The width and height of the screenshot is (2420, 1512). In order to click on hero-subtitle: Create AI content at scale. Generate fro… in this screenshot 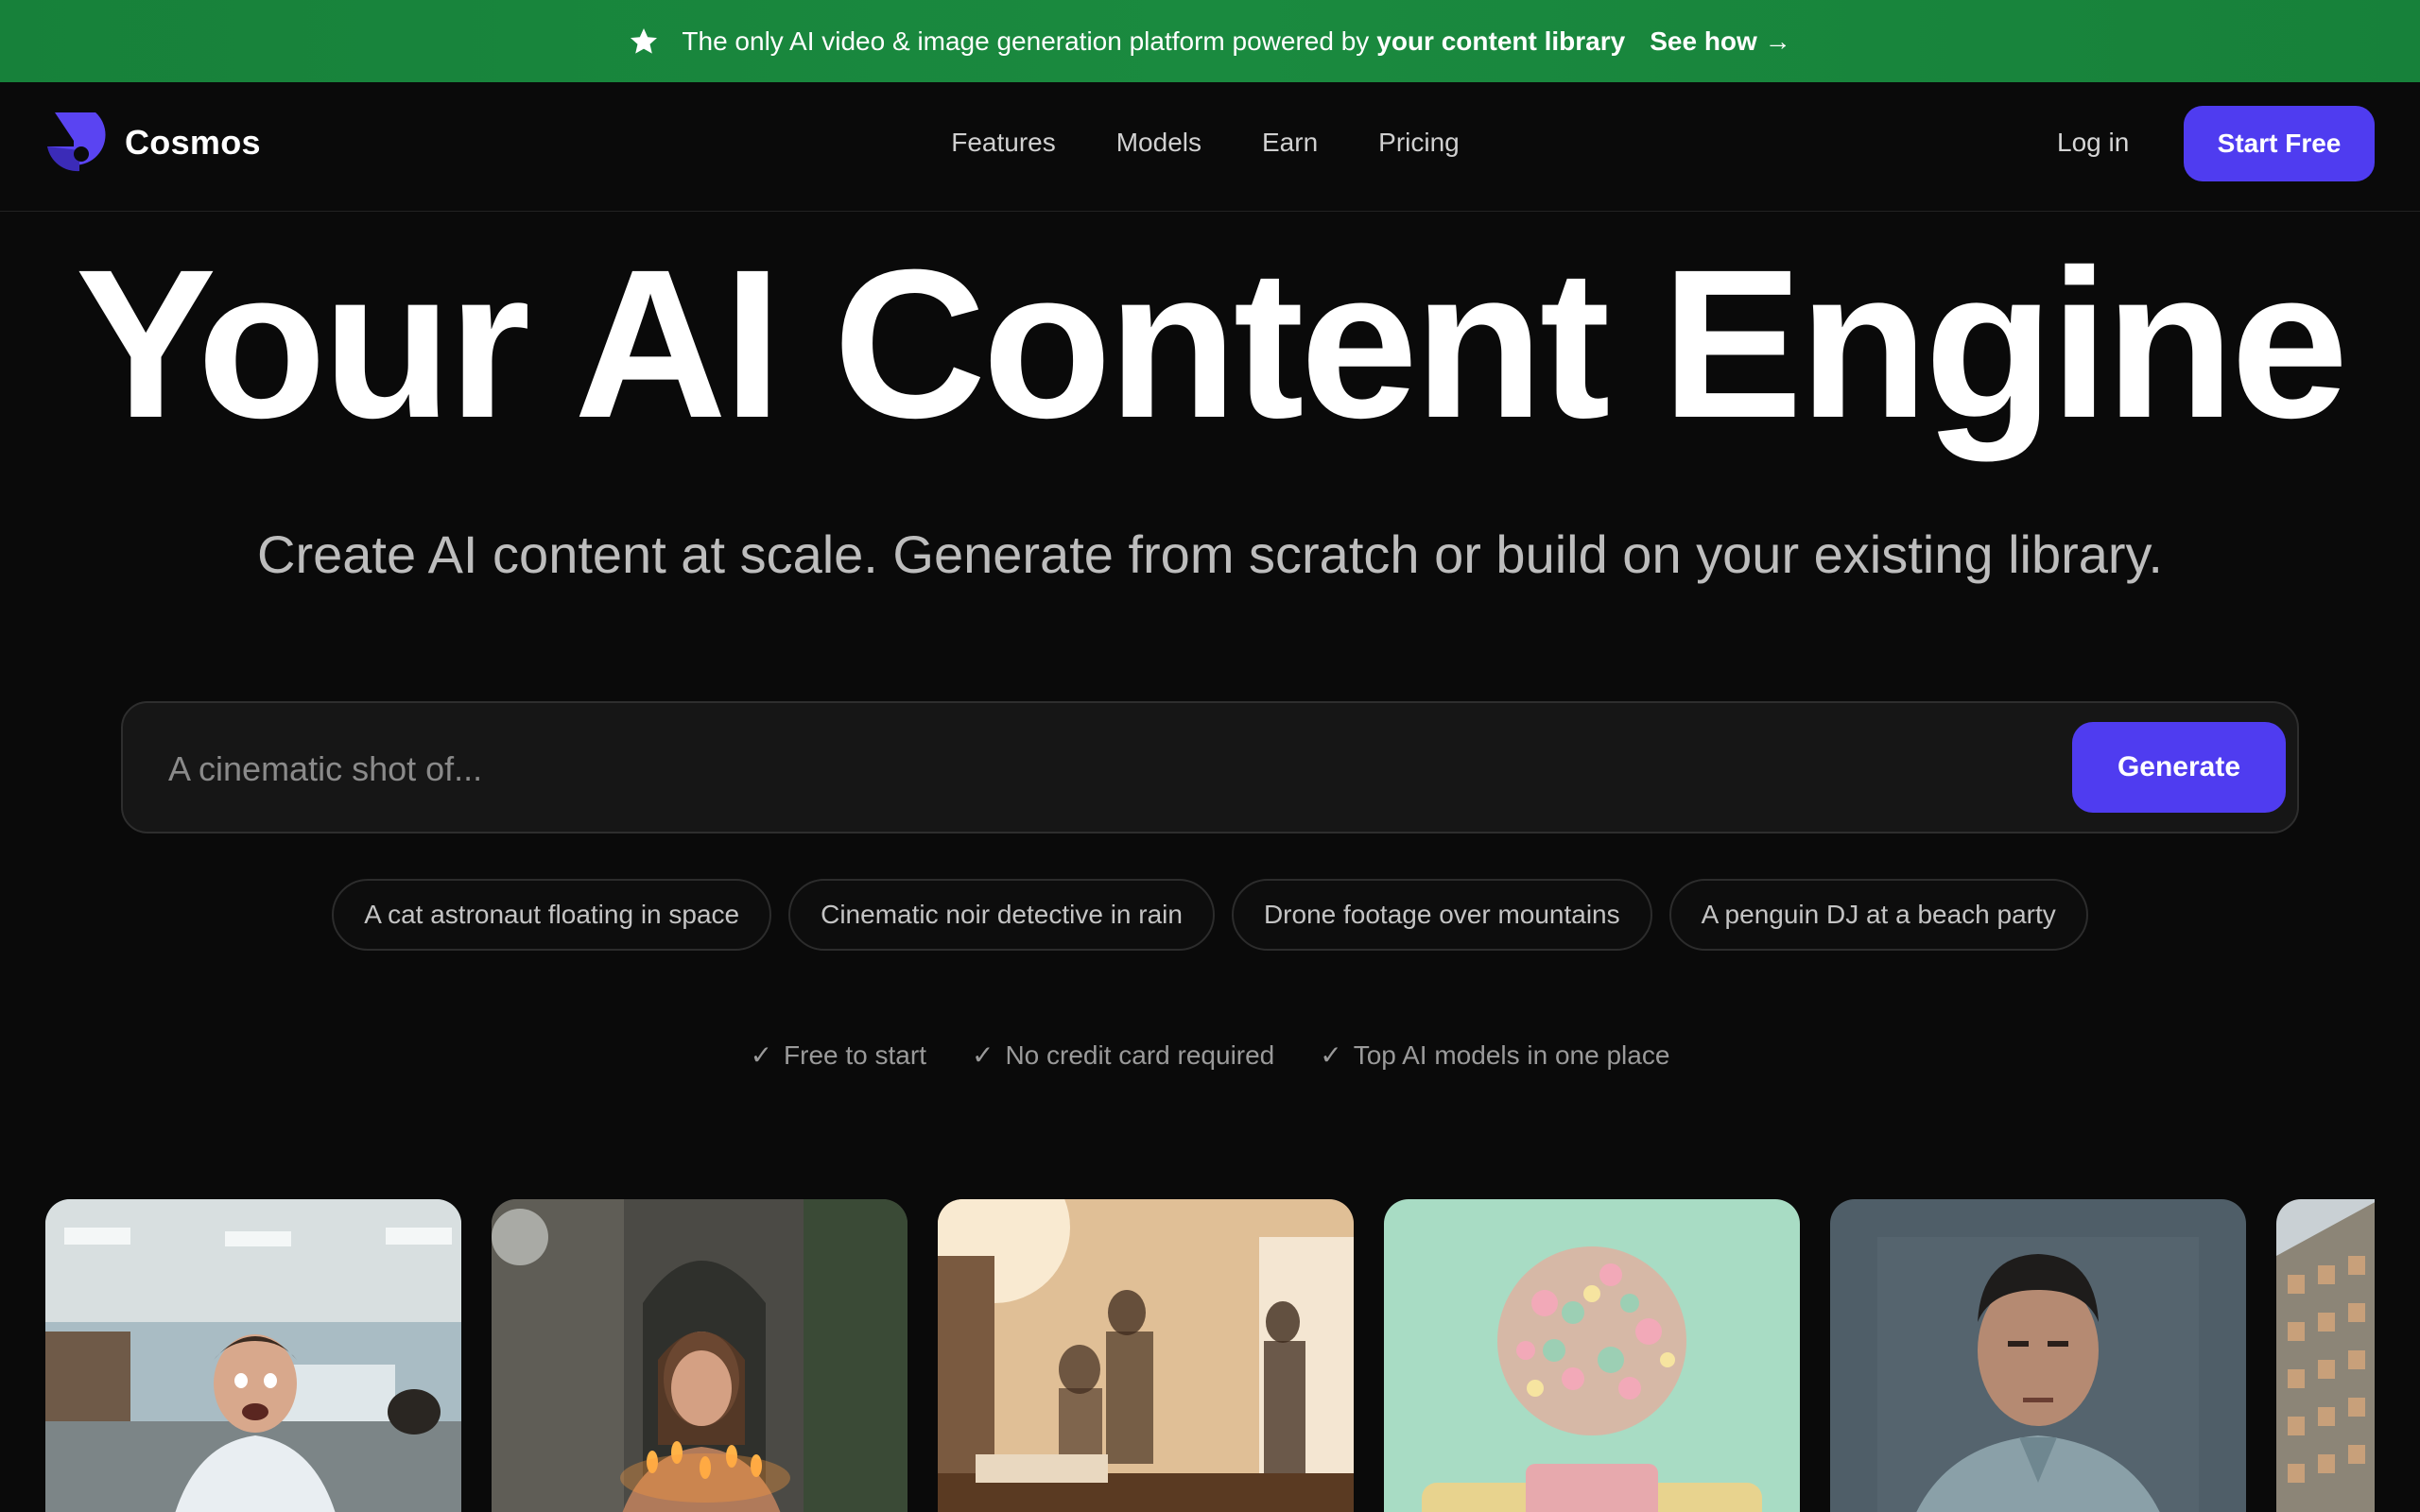, I will do `click(1210, 554)`.